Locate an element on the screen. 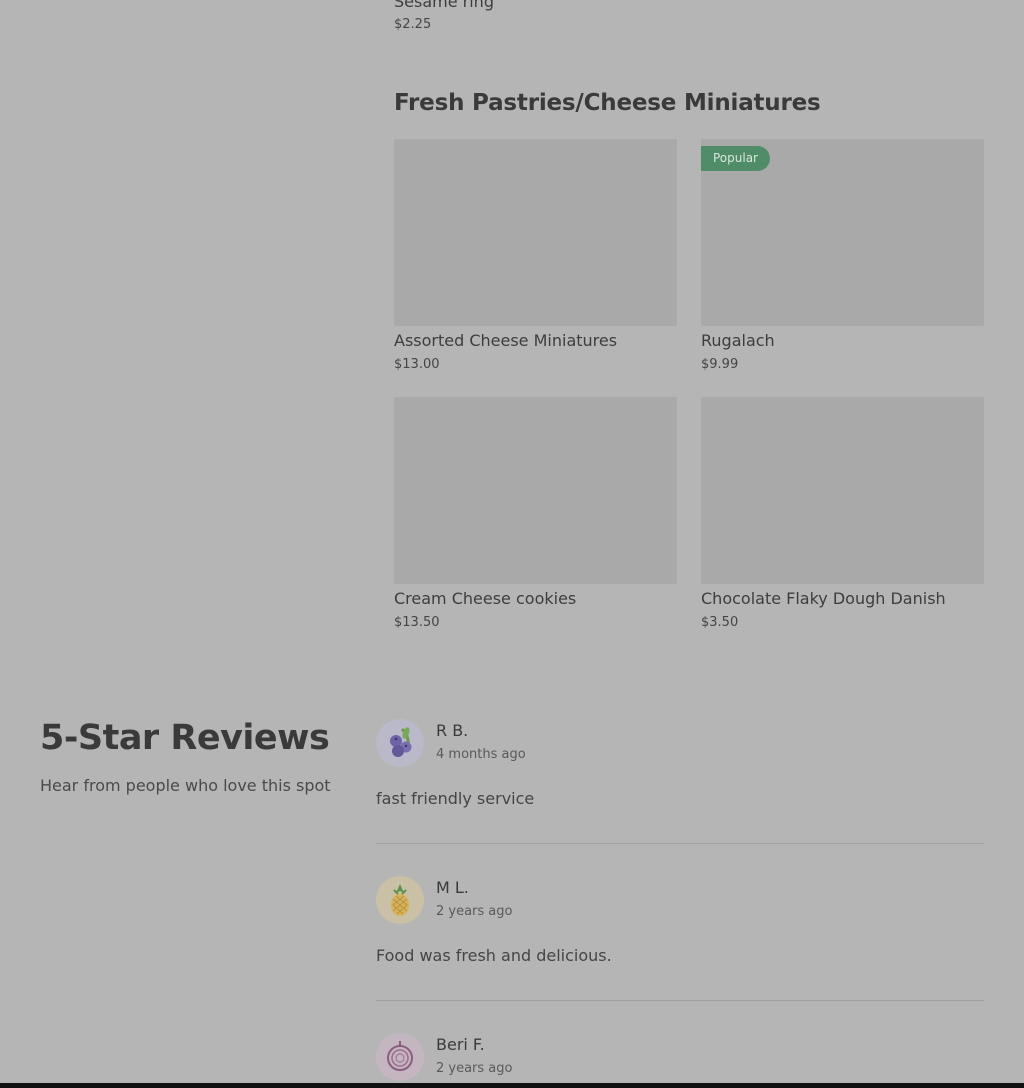  menu-item-price: $13.00 is located at coordinates (417, 364).